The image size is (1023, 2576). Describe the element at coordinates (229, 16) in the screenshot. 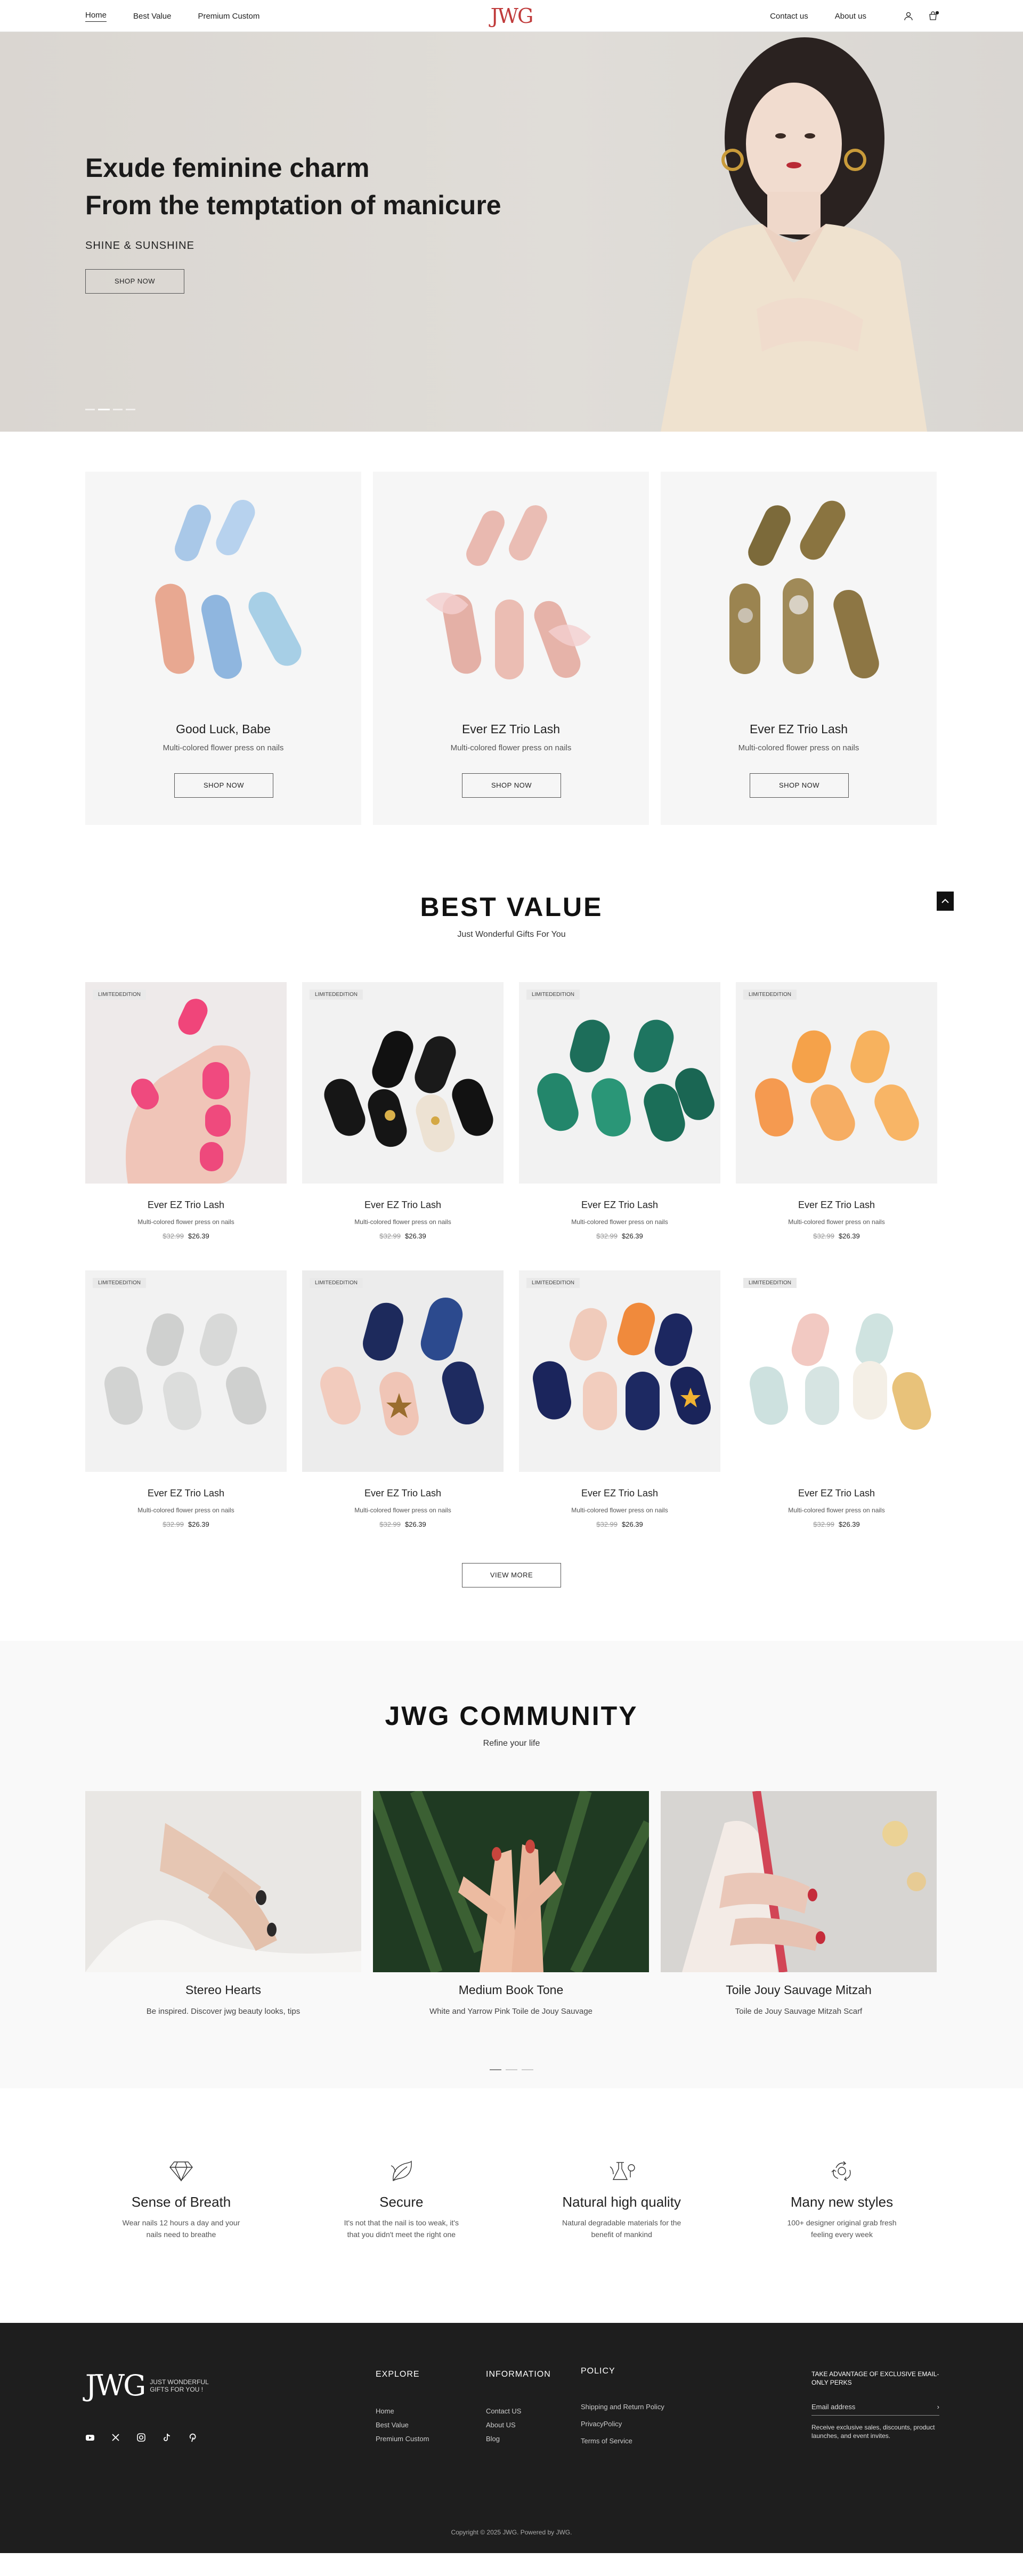

I see `nav-premium-custom: Premium Custom` at that location.